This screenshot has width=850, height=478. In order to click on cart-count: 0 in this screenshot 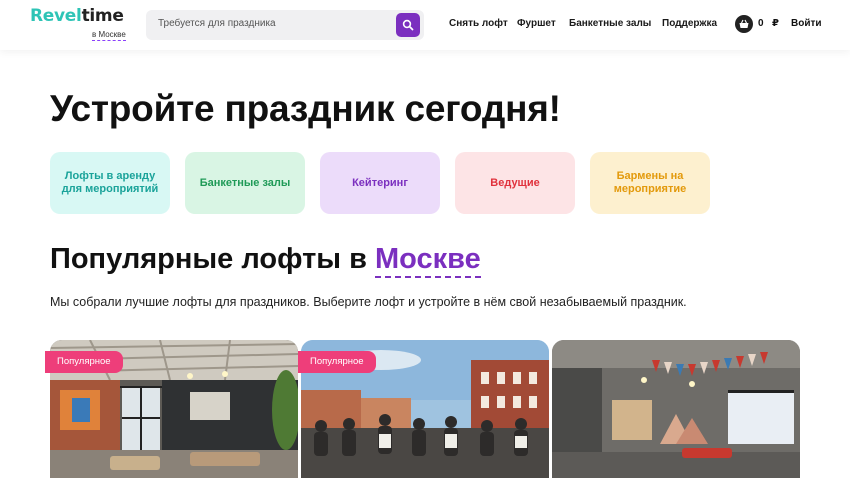, I will do `click(761, 23)`.